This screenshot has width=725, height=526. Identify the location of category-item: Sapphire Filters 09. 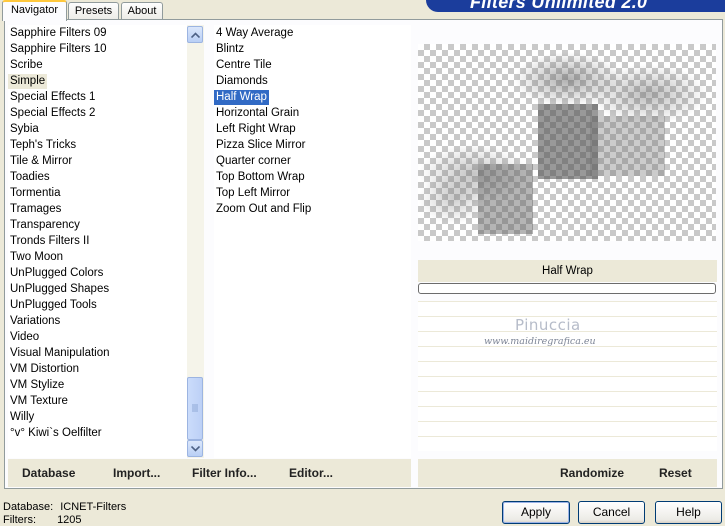
(58, 33).